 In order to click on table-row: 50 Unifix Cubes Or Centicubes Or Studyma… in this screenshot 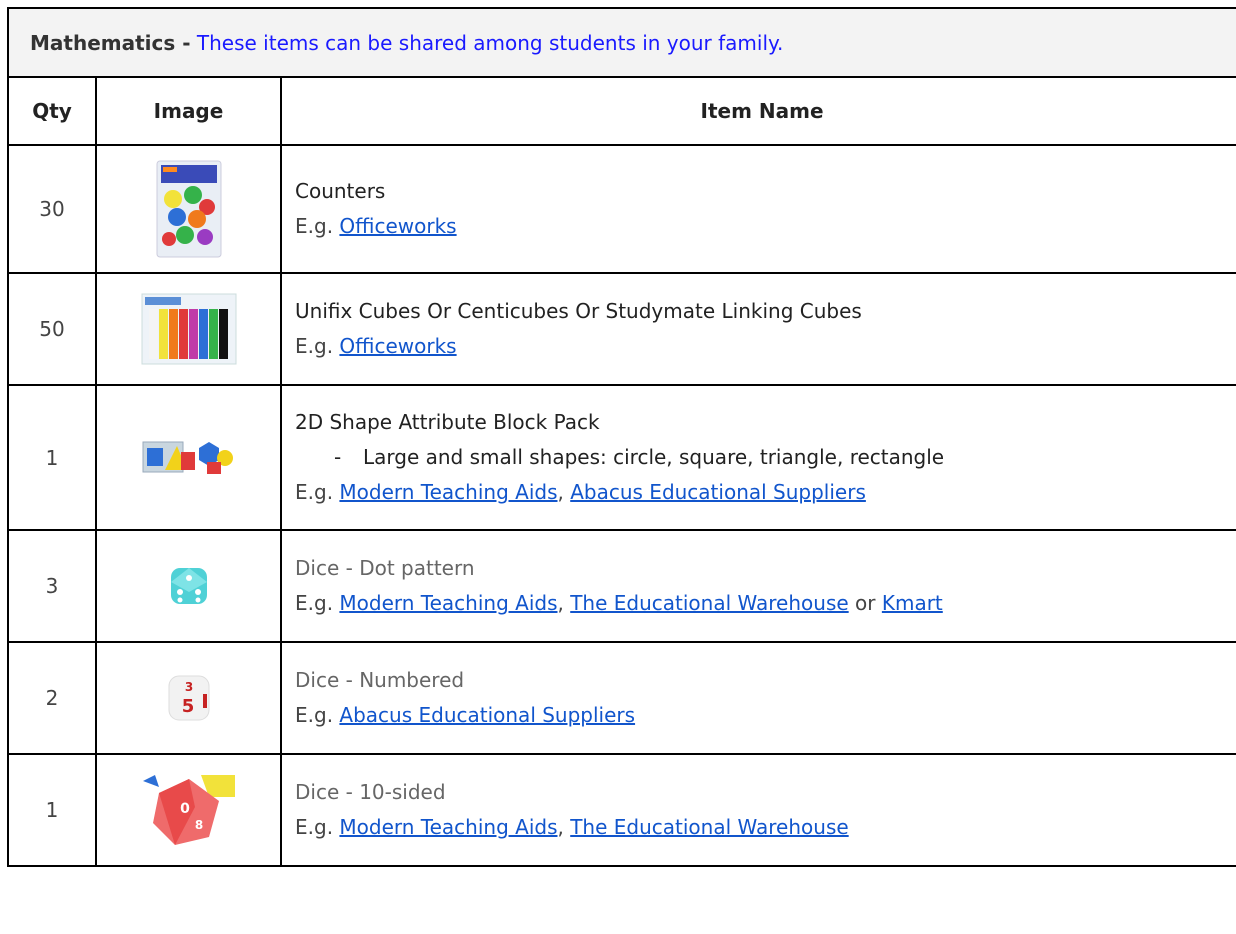, I will do `click(621, 329)`.